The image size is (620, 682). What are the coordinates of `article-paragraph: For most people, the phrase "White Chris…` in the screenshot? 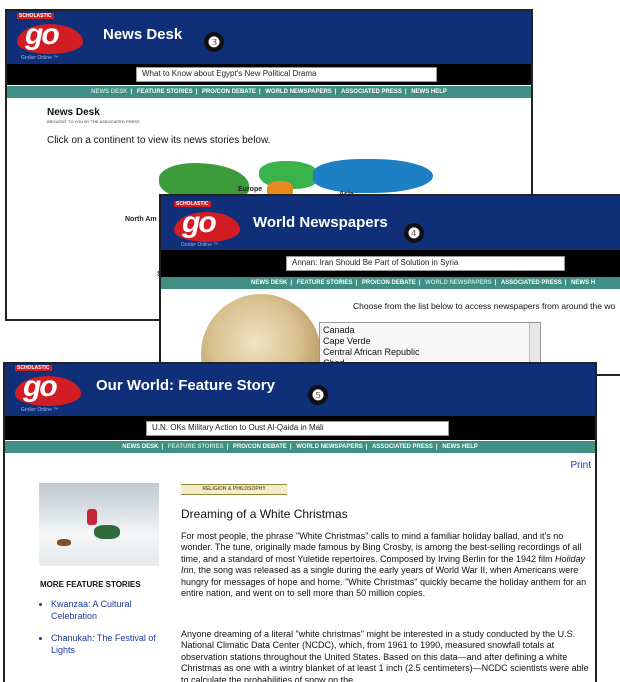 It's located at (384, 565).